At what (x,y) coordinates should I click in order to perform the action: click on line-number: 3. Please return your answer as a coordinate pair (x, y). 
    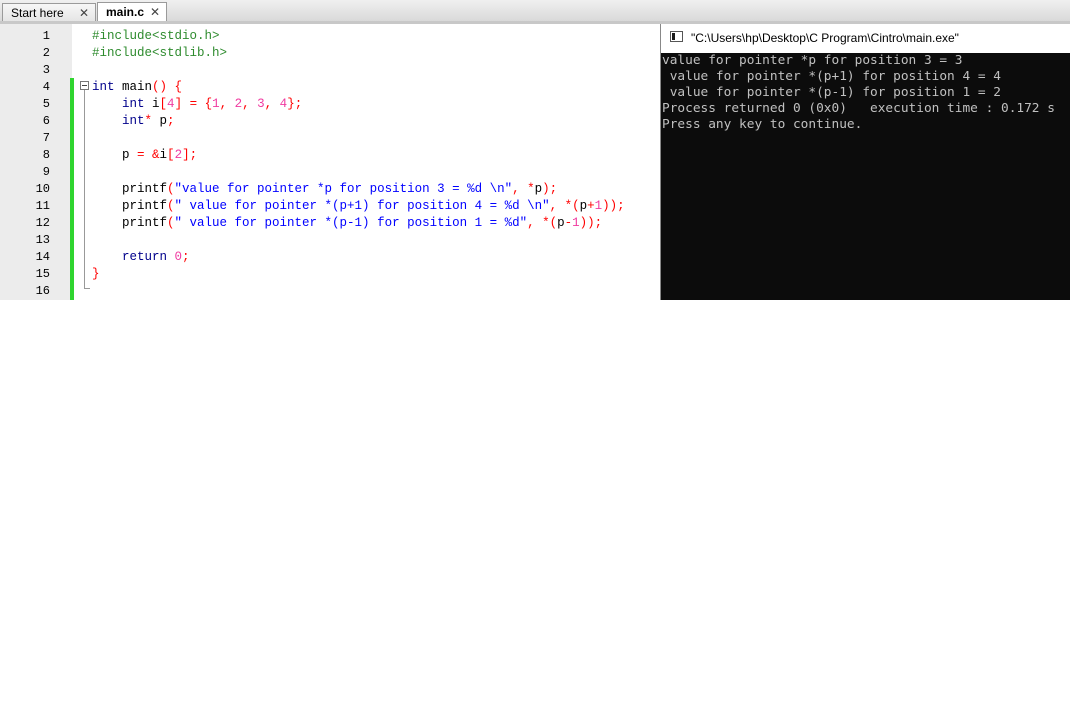
    Looking at the image, I should click on (46, 70).